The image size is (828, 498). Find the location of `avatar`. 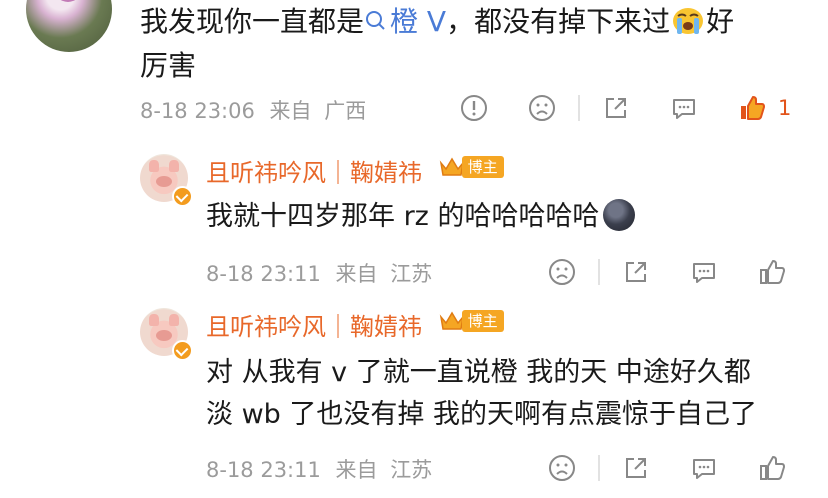

avatar is located at coordinates (69, 26).